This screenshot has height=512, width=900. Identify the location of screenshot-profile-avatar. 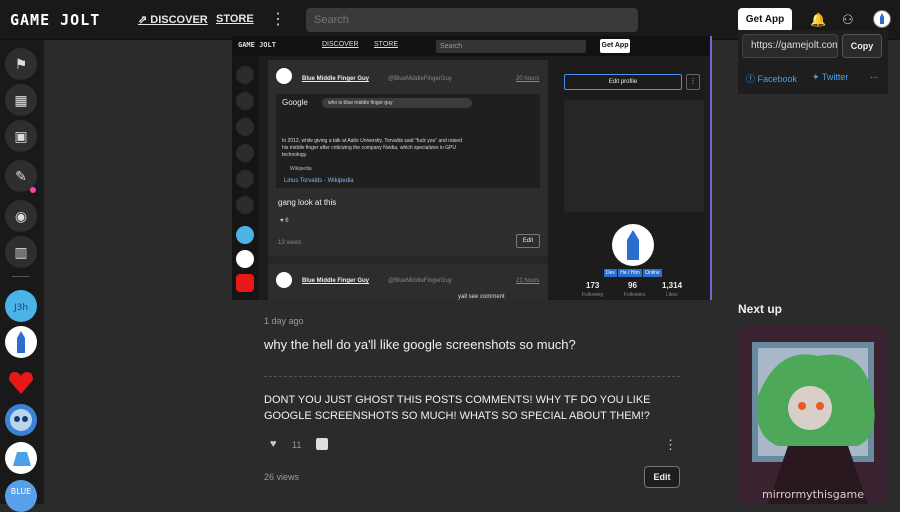
(633, 245).